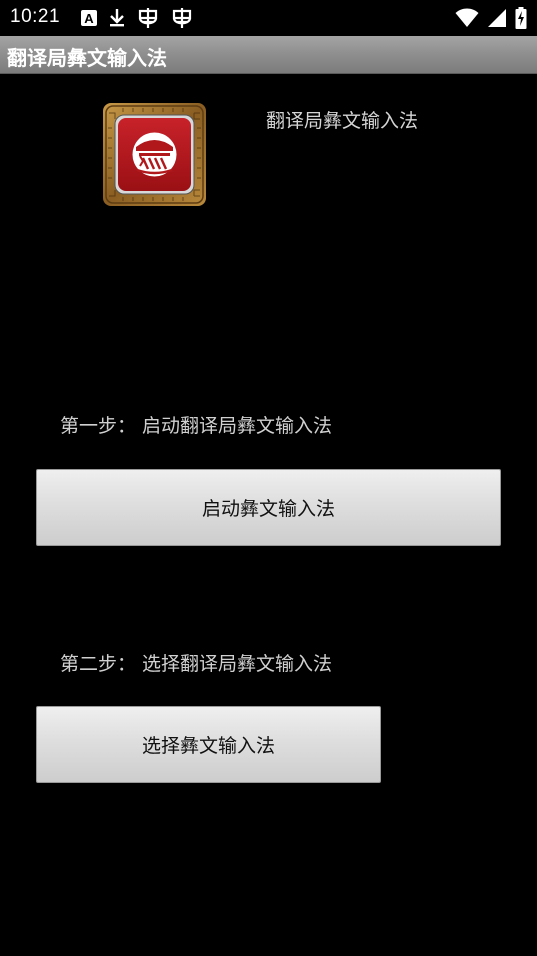 The height and width of the screenshot is (956, 537). Describe the element at coordinates (154, 154) in the screenshot. I see `app-logo-icon` at that location.